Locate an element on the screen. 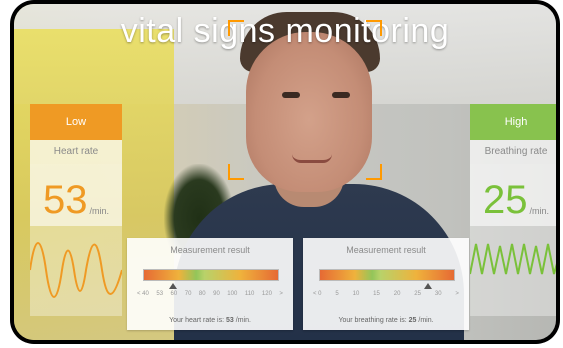 The image size is (563, 348). heart-rate-tick: 53 is located at coordinates (160, 294).